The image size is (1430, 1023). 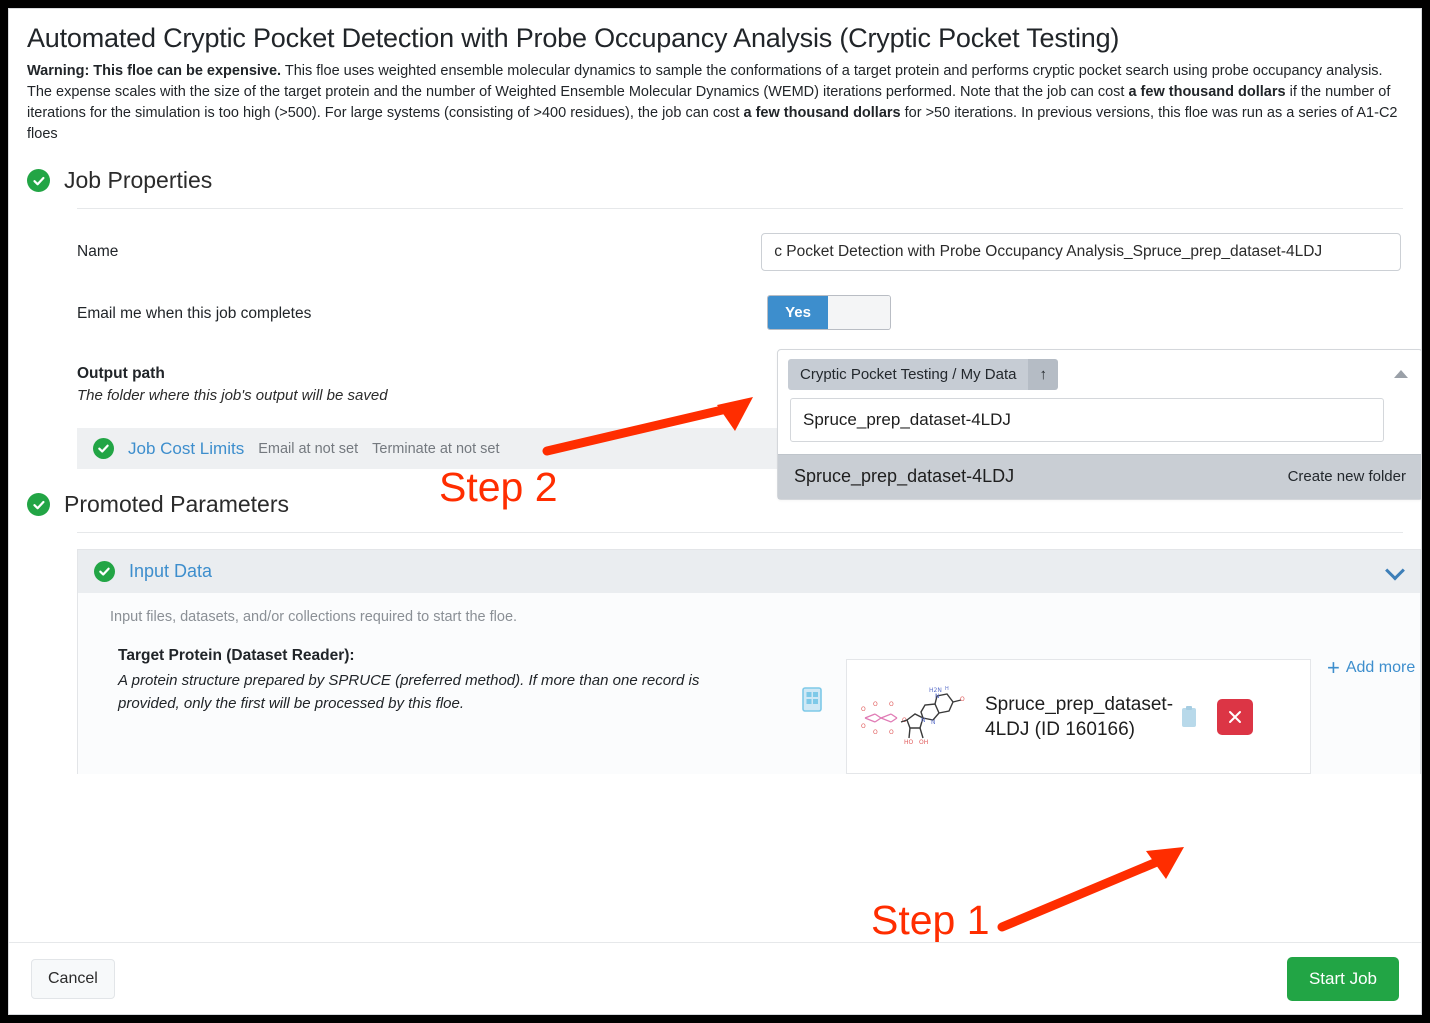 What do you see at coordinates (236, 655) in the screenshot?
I see `target-protein-title: Target Protein (Dataset Reader):` at bounding box center [236, 655].